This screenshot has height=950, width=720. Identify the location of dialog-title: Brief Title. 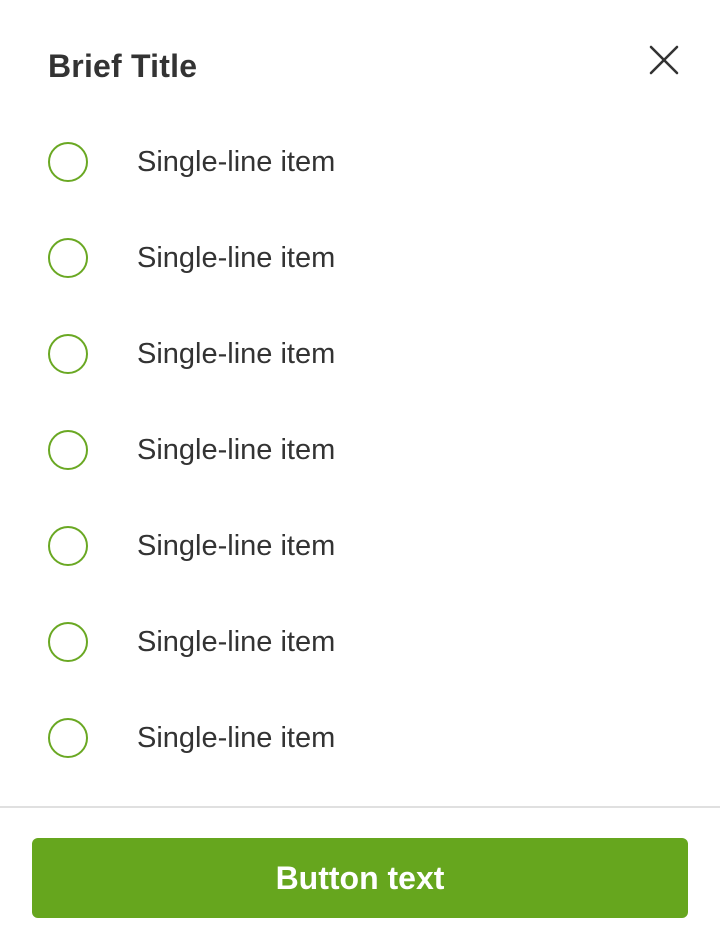
(123, 66).